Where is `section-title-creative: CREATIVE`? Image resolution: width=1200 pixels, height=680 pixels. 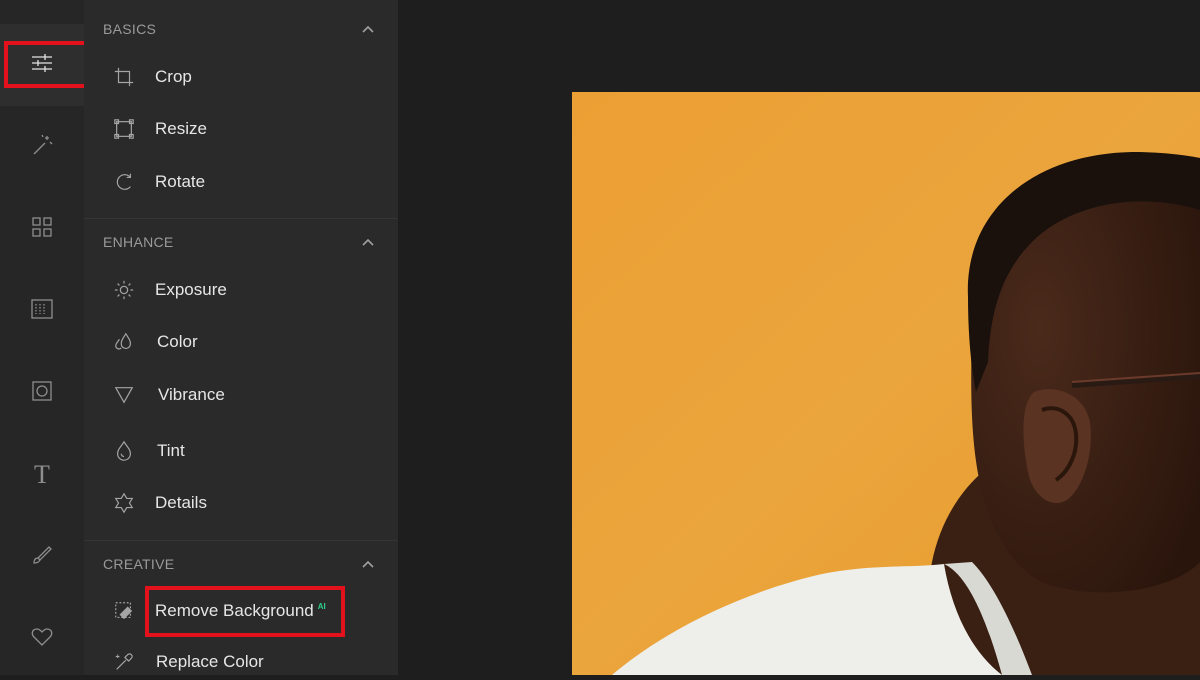 section-title-creative: CREATIVE is located at coordinates (139, 564).